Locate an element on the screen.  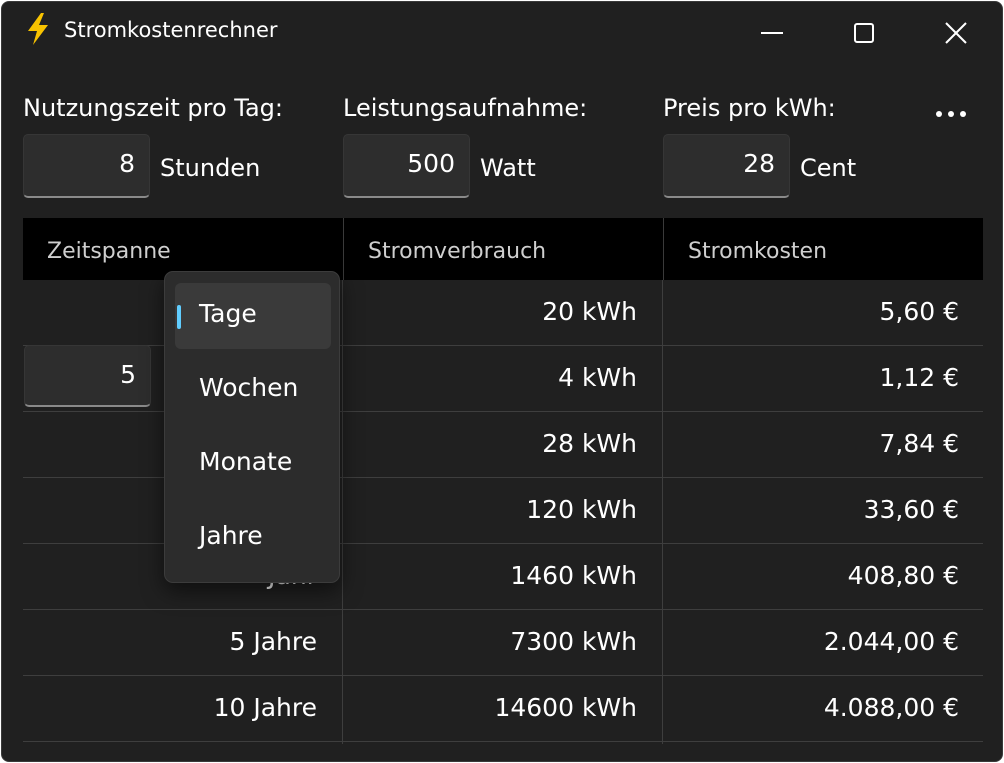
period-cell: 5 Jahre is located at coordinates (273, 641).